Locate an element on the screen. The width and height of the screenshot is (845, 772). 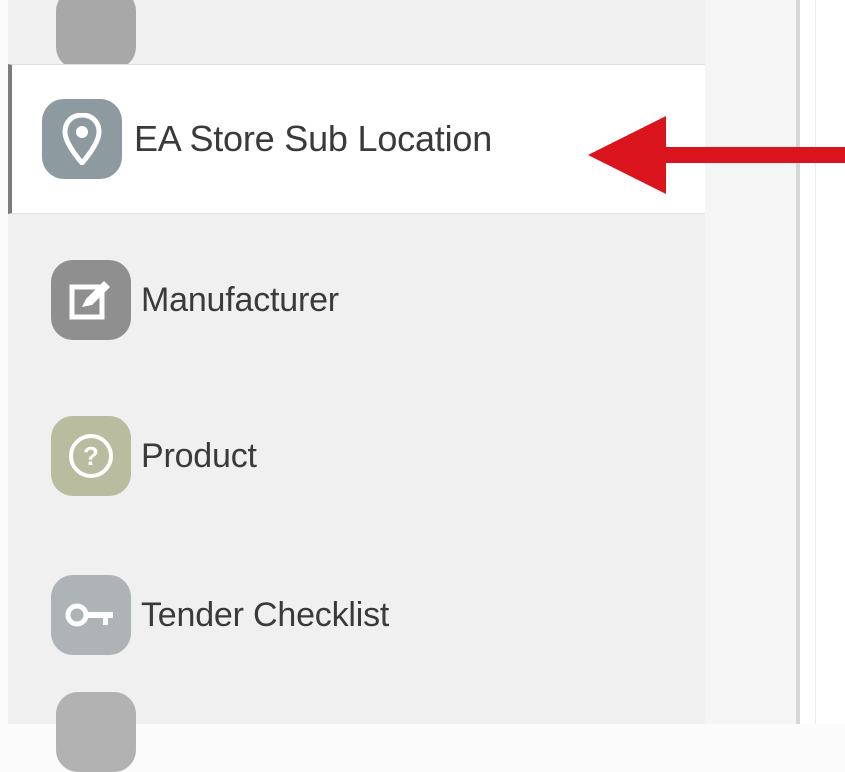
sidebar-item-partial-top is located at coordinates (356, 34).